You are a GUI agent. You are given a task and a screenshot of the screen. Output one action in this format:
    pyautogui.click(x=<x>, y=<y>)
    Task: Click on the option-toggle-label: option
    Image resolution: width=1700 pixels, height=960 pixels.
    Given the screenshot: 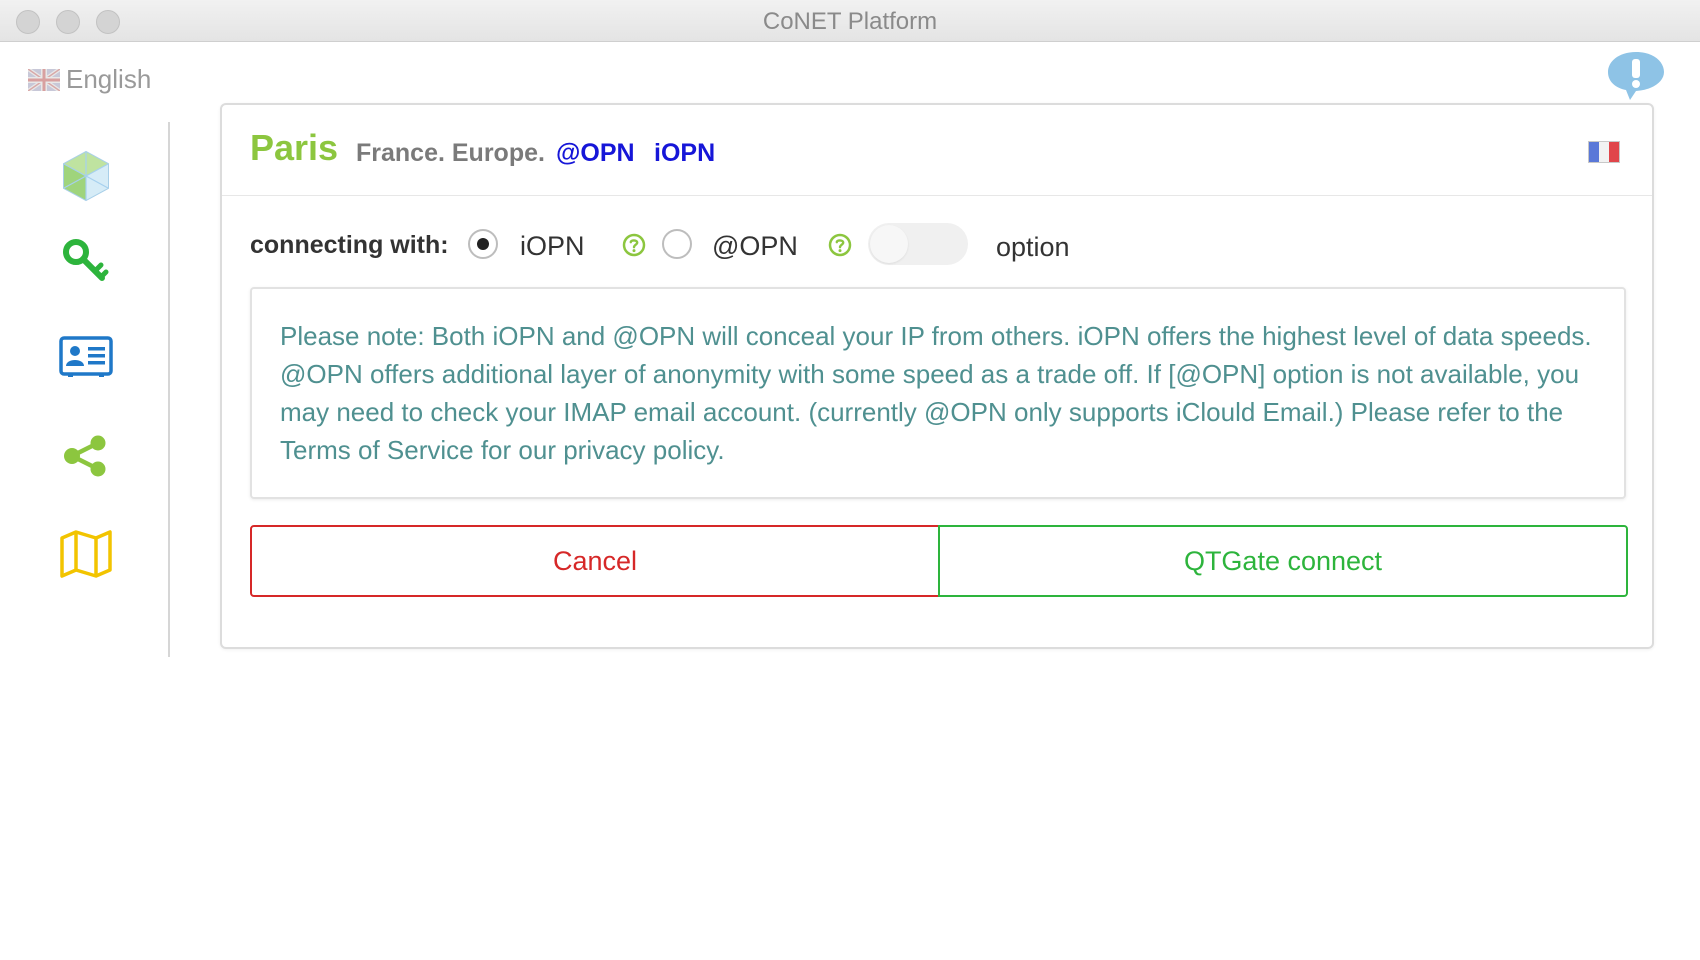 What is the action you would take?
    pyautogui.click(x=1033, y=247)
    